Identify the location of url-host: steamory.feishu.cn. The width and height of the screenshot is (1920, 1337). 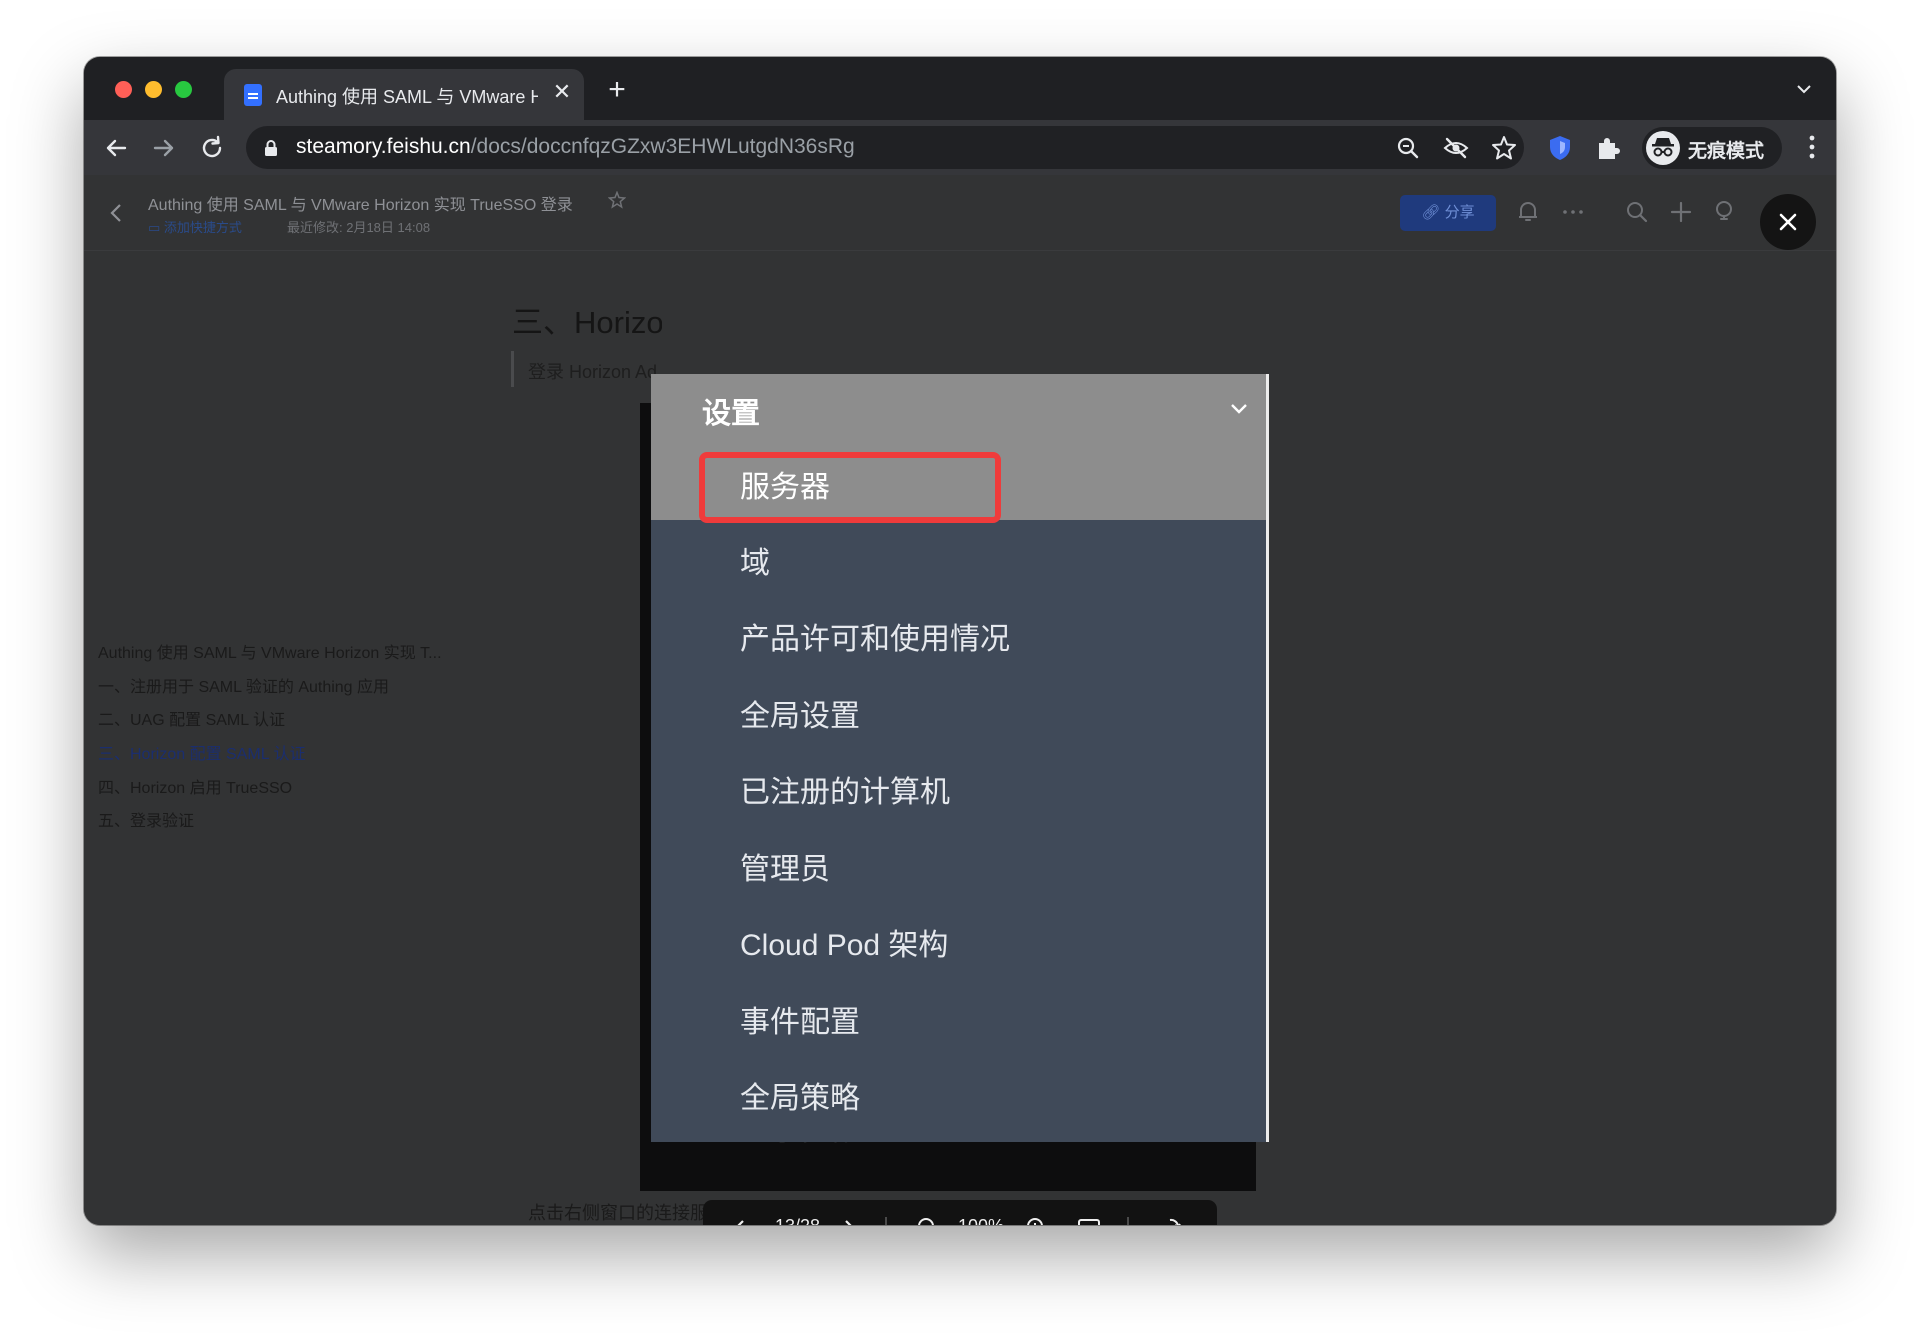
(383, 146).